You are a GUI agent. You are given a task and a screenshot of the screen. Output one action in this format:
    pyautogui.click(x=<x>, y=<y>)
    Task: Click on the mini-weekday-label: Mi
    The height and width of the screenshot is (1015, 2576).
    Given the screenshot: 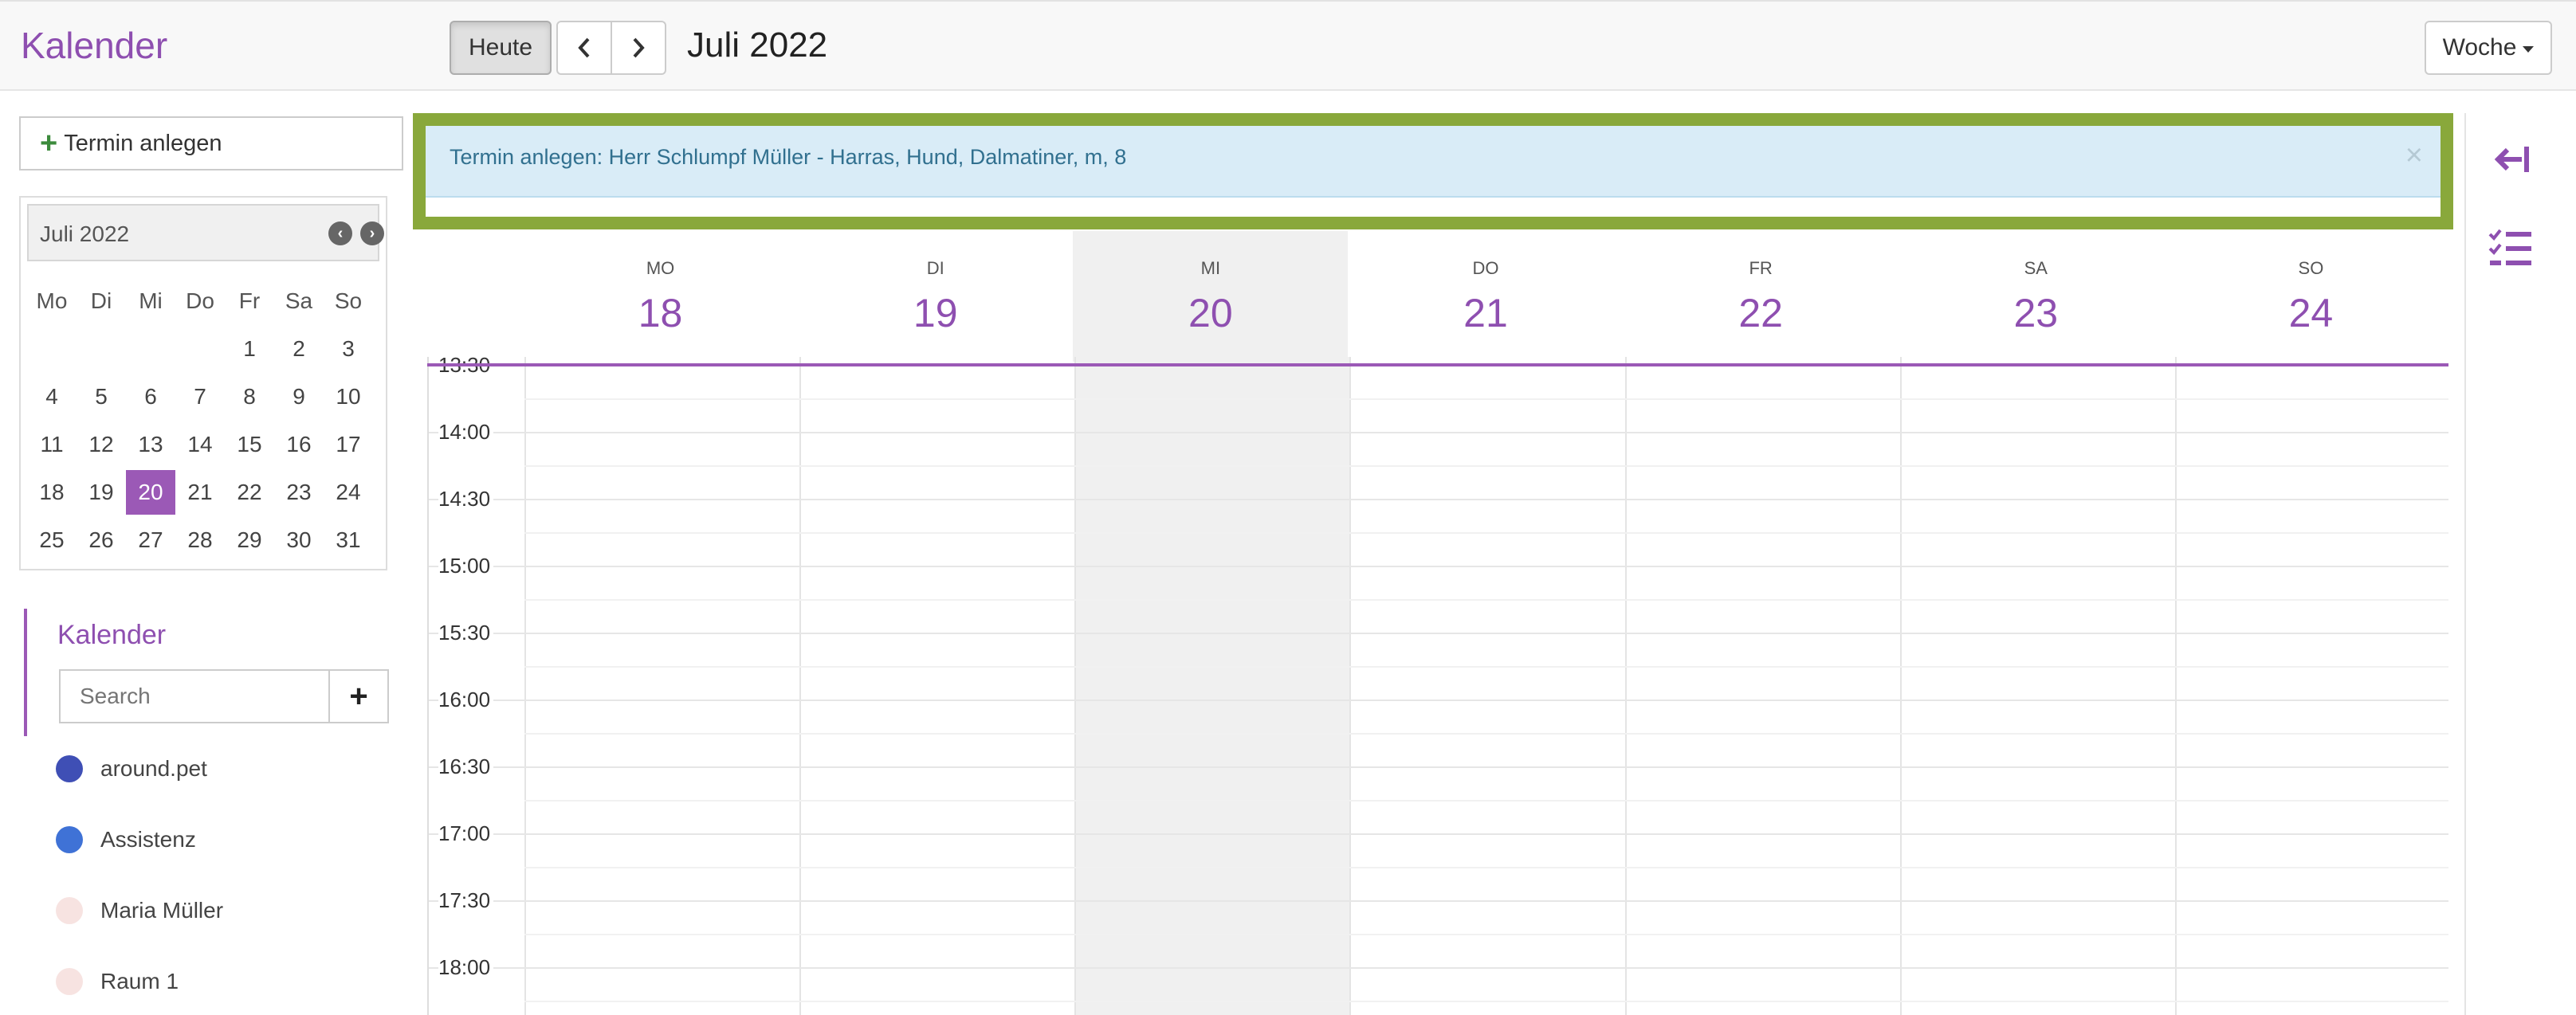 What is the action you would take?
    pyautogui.click(x=151, y=300)
    